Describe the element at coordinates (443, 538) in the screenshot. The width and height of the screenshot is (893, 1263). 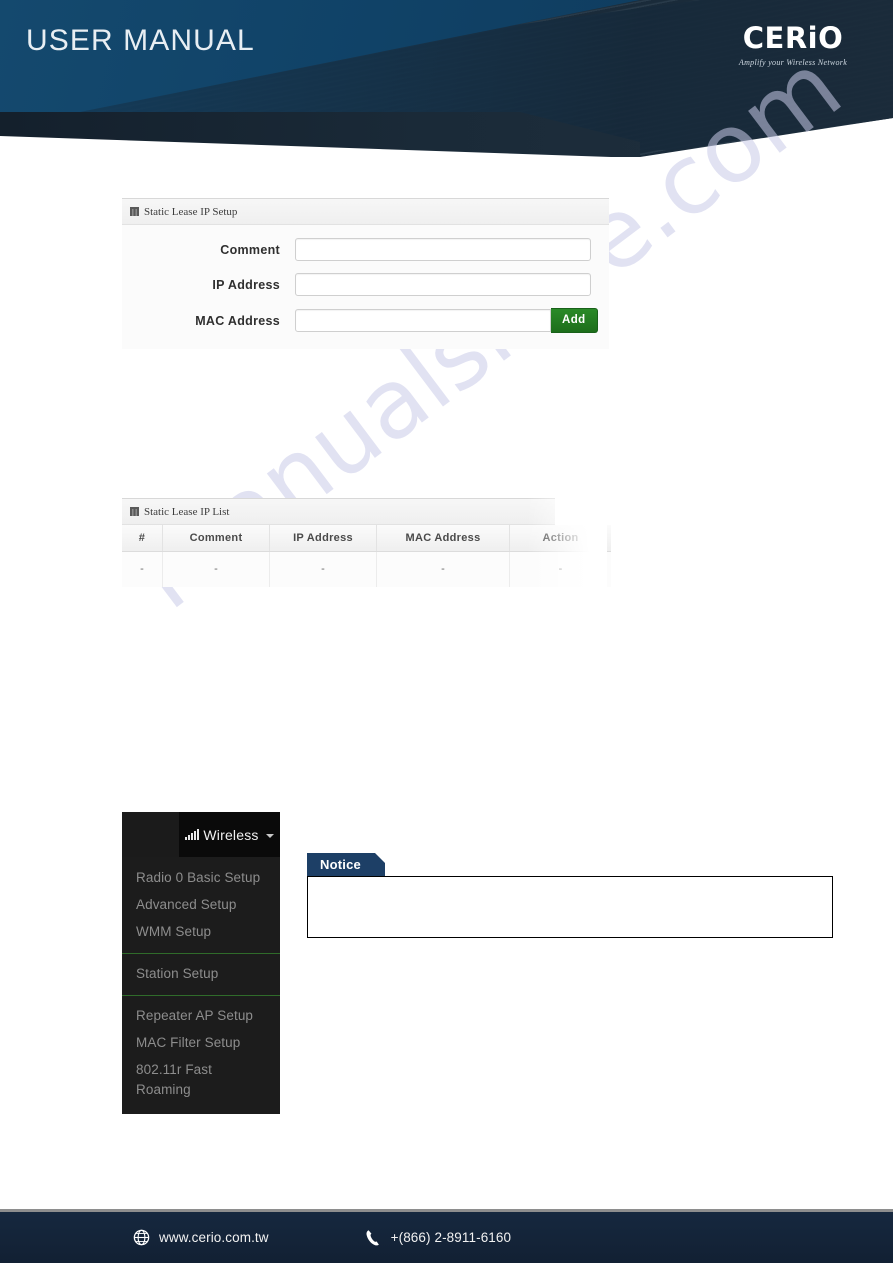
I see `column-header-mac: MAC Address` at that location.